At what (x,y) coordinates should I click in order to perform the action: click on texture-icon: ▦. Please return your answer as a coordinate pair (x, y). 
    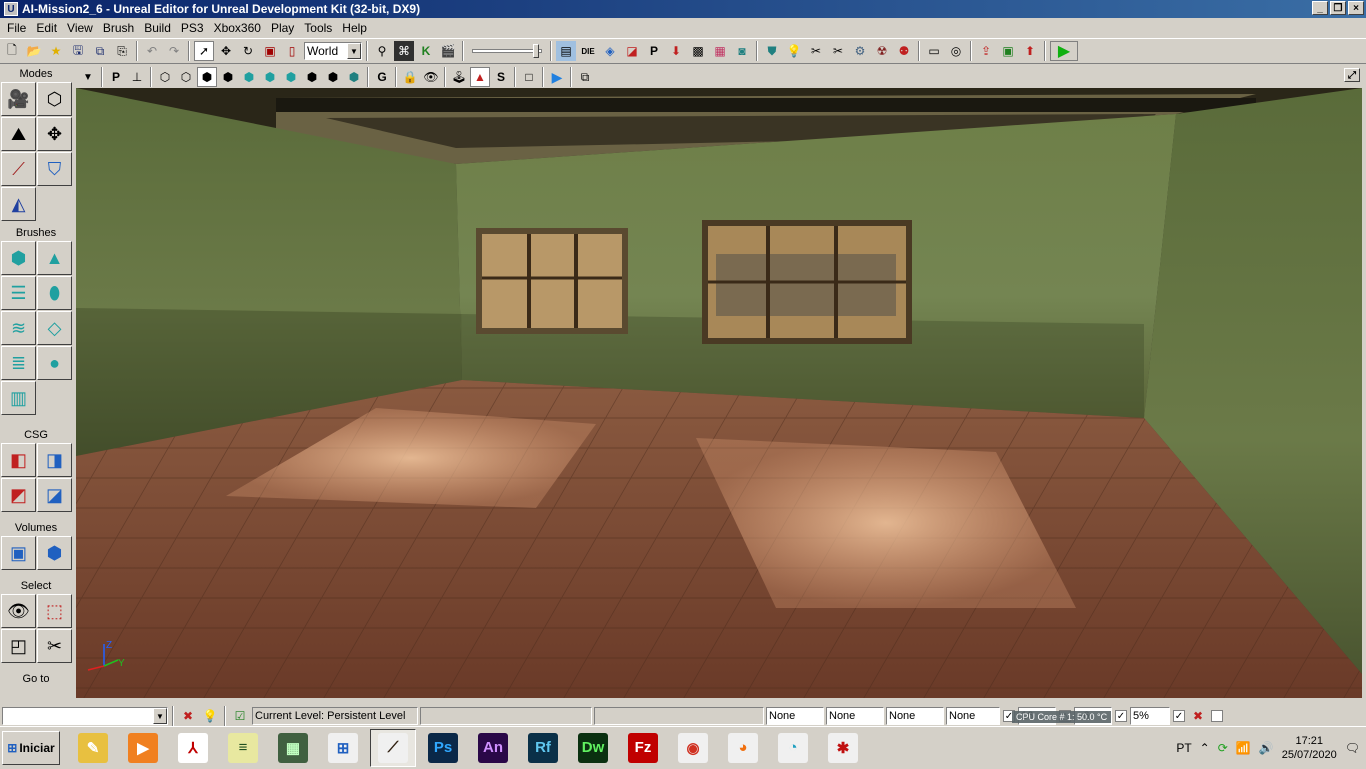
    Looking at the image, I should click on (720, 51).